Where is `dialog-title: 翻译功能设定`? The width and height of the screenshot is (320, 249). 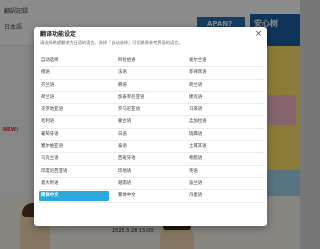
dialog-title: 翻译功能设定 is located at coordinates (58, 34).